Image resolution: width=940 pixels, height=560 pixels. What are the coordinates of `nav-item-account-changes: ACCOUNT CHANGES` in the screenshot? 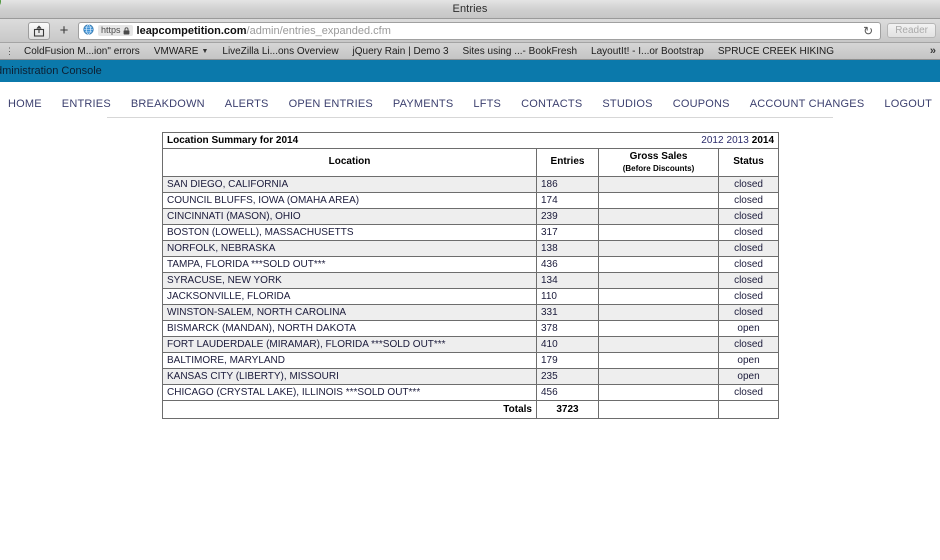 It's located at (807, 104).